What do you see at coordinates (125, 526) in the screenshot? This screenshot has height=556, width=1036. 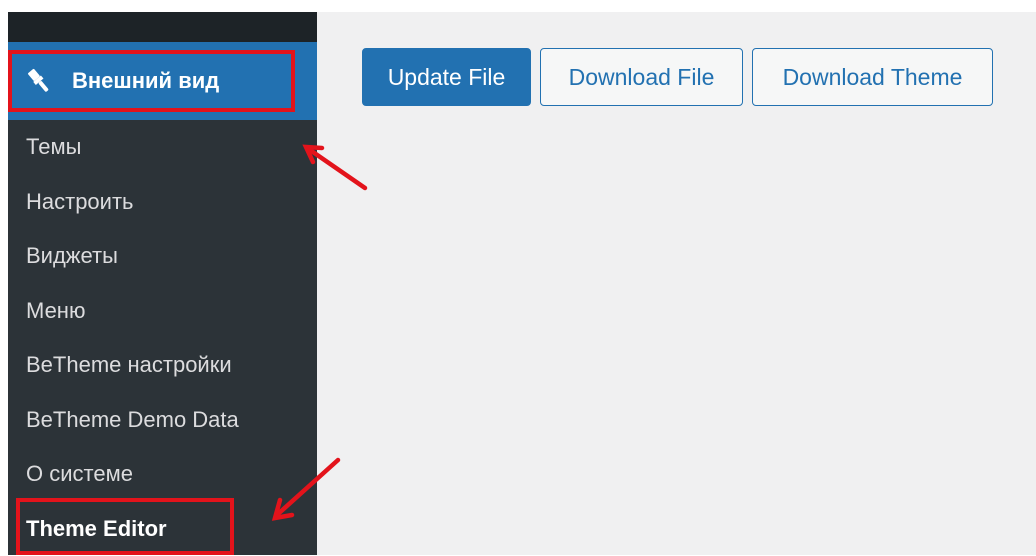 I see `highlight-box-theme-editor` at bounding box center [125, 526].